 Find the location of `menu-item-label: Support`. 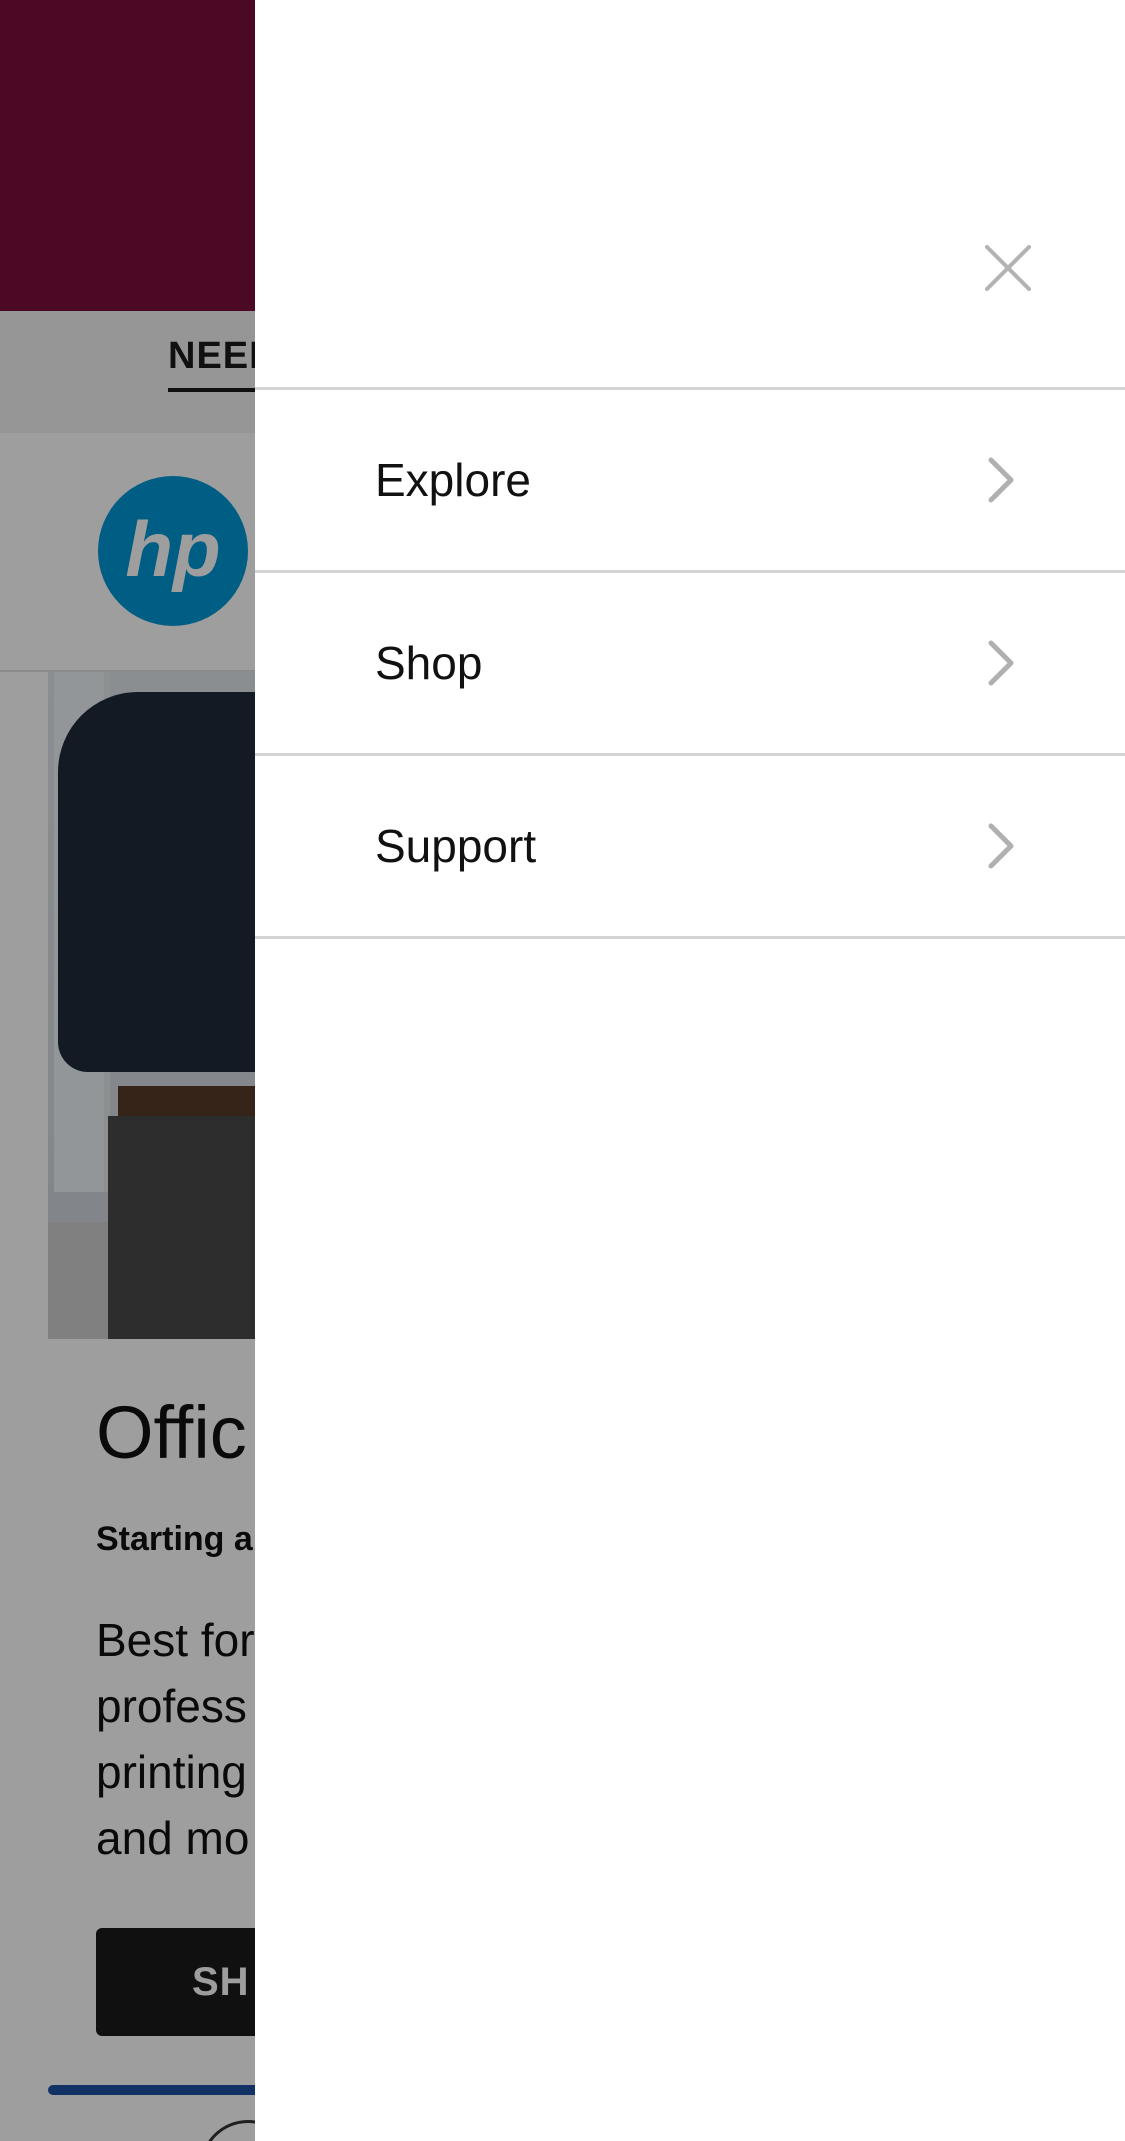

menu-item-label: Support is located at coordinates (456, 846).